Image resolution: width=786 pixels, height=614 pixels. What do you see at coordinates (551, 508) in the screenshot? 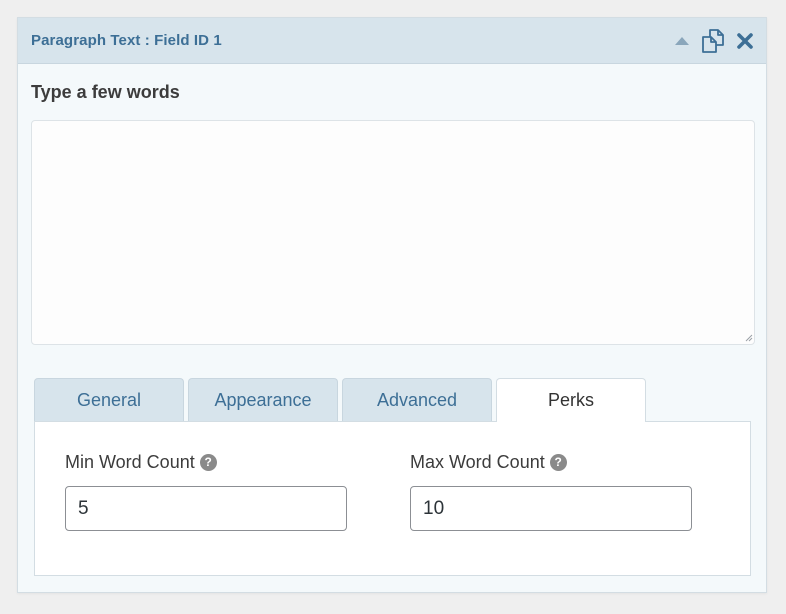
I see `max-word-count-input` at bounding box center [551, 508].